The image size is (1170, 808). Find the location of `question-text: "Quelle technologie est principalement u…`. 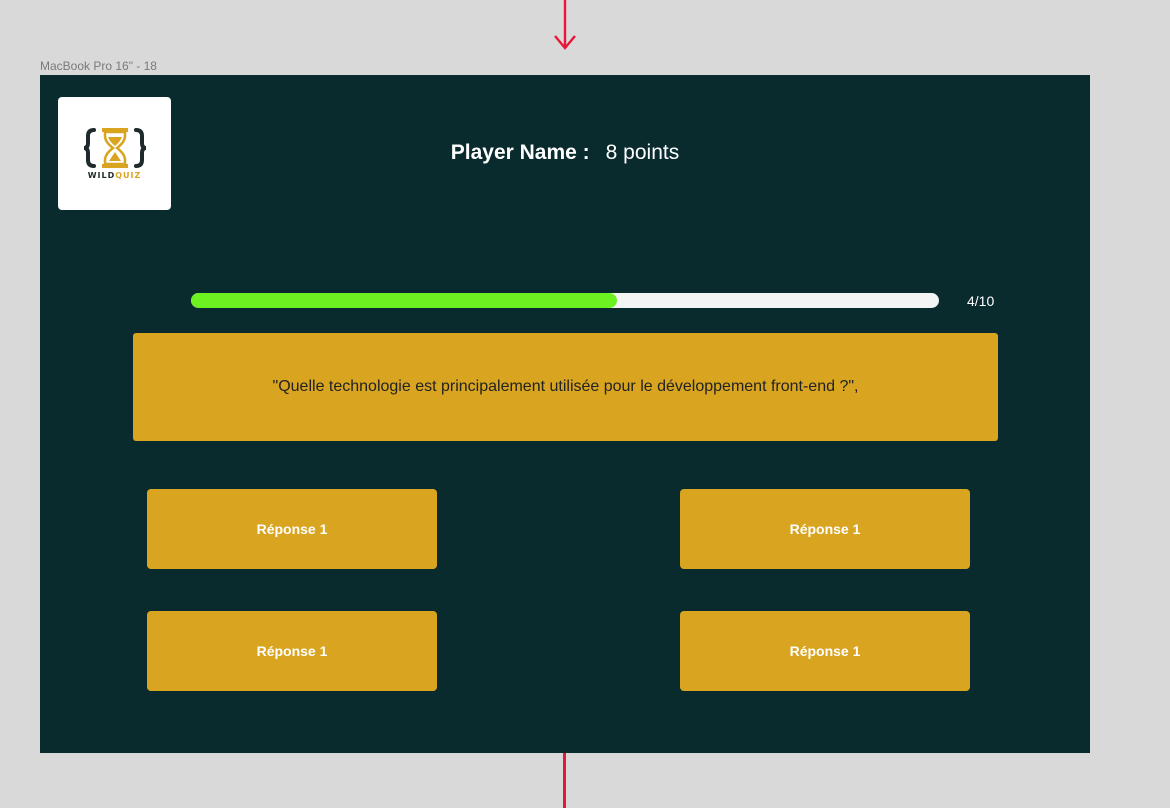

question-text: "Quelle technologie est principalement u… is located at coordinates (565, 386).